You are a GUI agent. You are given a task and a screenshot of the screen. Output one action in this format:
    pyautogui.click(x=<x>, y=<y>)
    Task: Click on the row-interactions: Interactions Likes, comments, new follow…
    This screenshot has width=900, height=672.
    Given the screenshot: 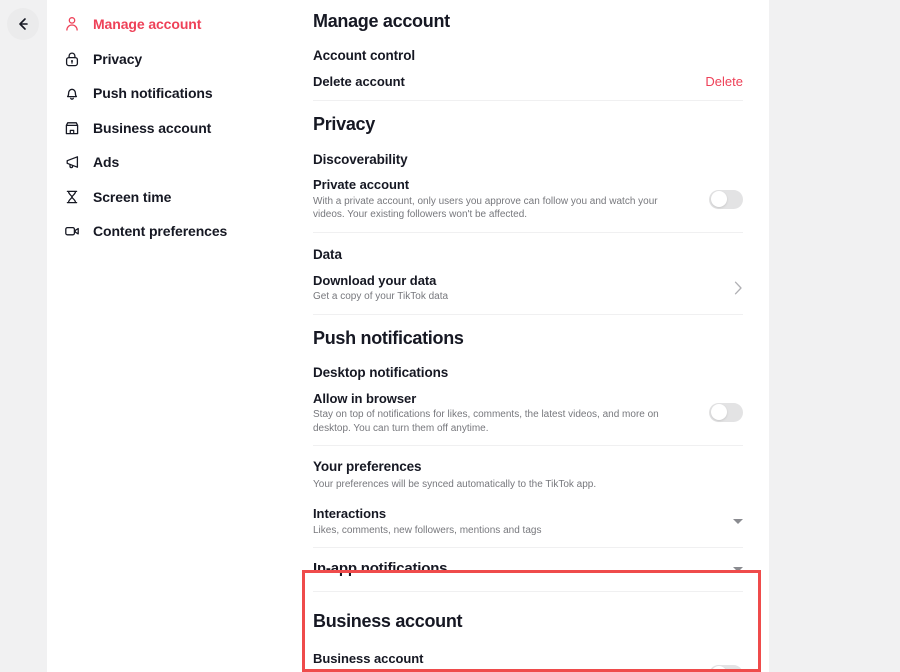 What is the action you would take?
    pyautogui.click(x=528, y=526)
    